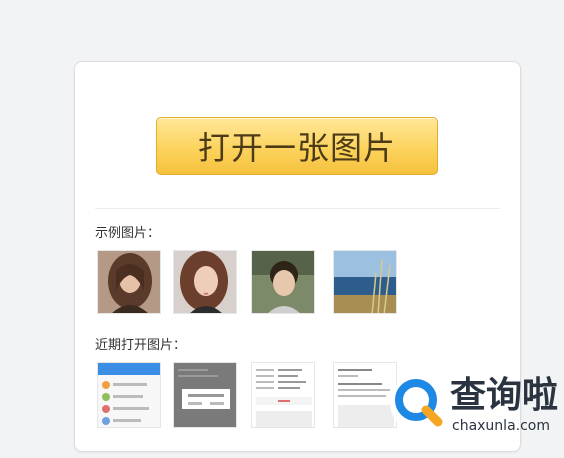 This screenshot has width=564, height=458. I want to click on recent-image-settings-list, so click(283, 395).